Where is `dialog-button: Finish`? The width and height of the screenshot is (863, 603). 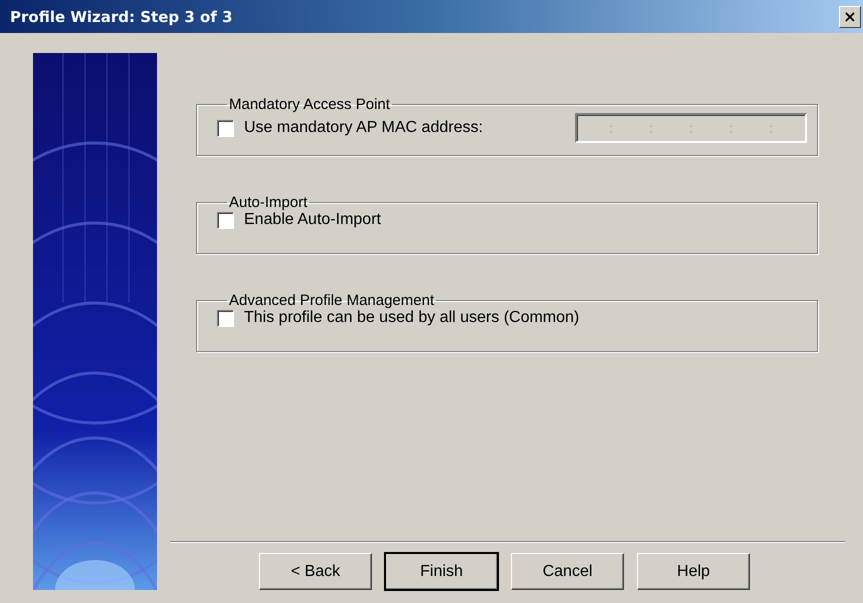
dialog-button: Finish is located at coordinates (441, 571).